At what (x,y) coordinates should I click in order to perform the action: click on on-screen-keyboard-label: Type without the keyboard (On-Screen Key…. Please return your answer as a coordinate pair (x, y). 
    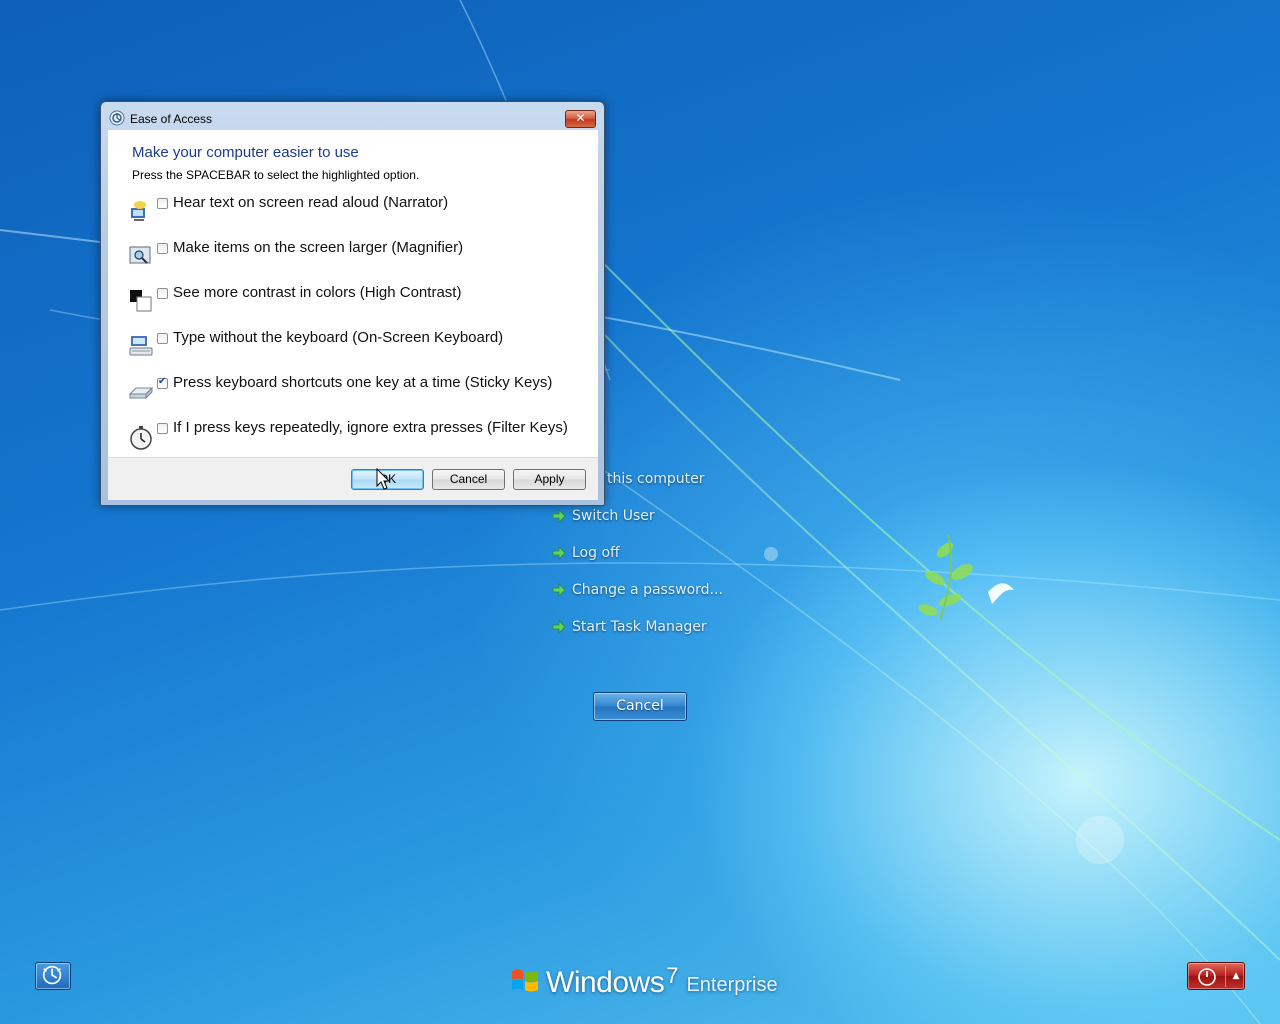
    Looking at the image, I should click on (338, 337).